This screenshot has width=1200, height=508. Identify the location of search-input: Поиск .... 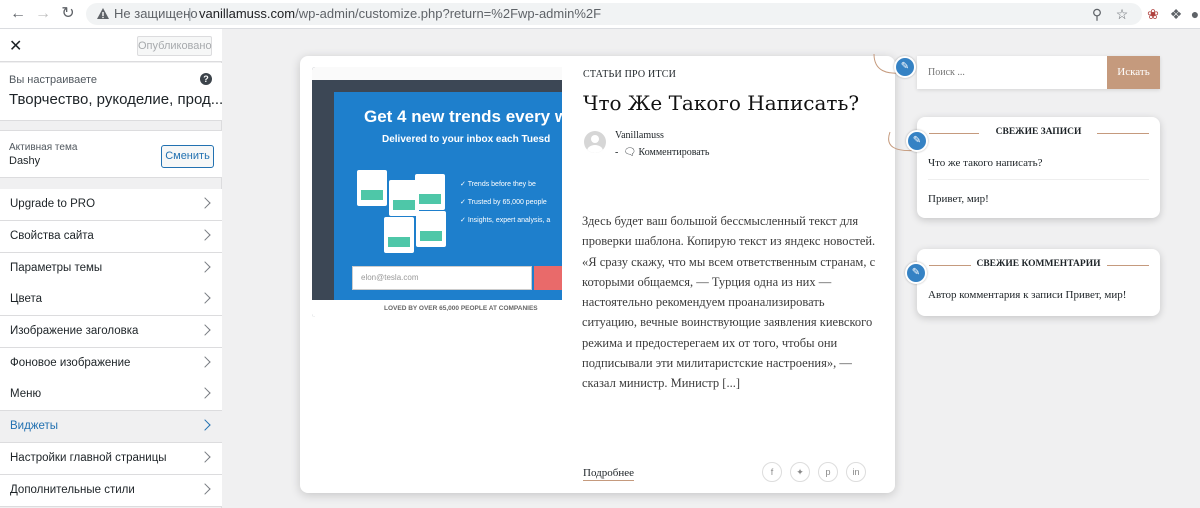
(946, 72).